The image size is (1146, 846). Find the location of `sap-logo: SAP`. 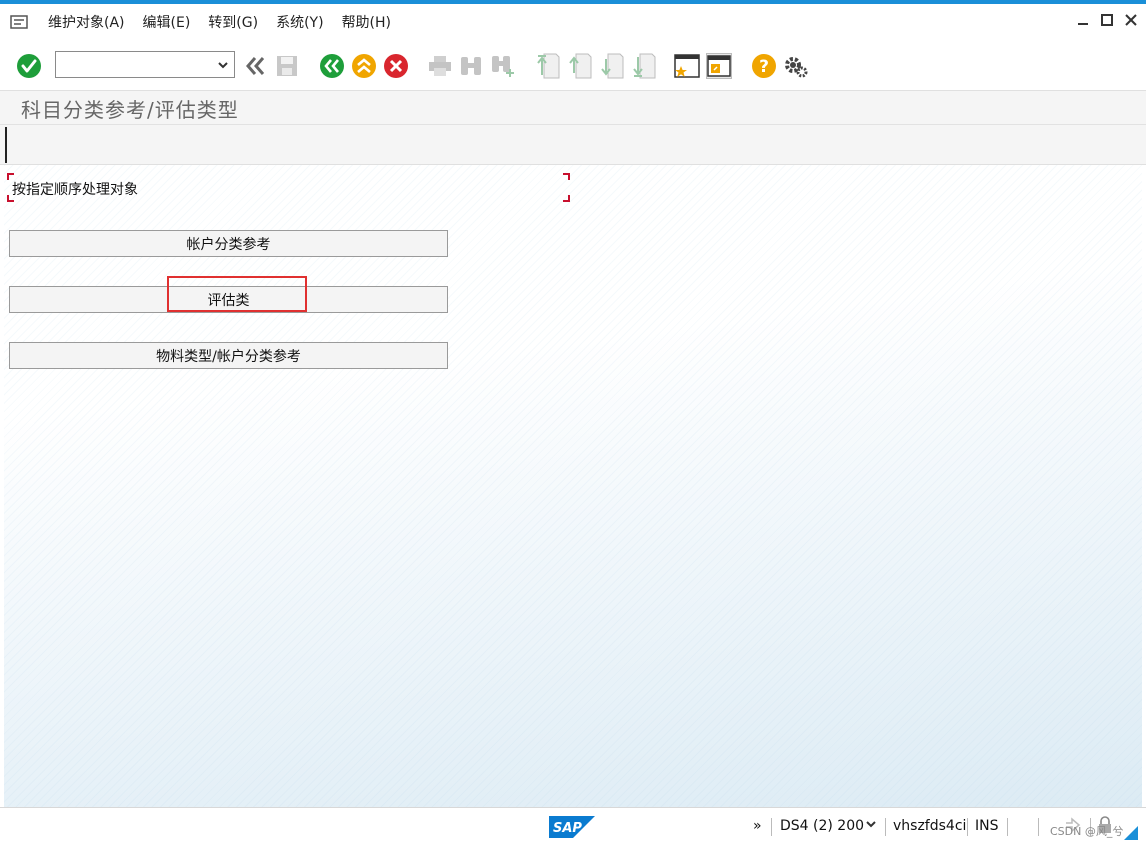

sap-logo: SAP is located at coordinates (572, 829).